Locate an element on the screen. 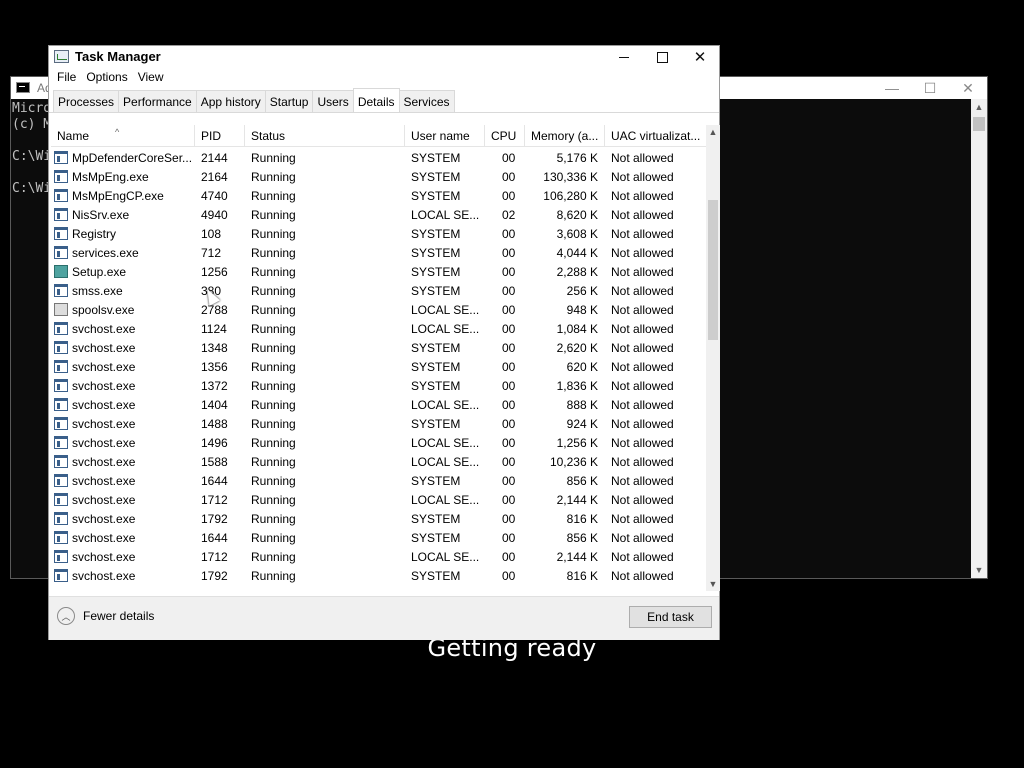 This screenshot has width=1024, height=768. task-manager-titlebar: Task Manager ✕ is located at coordinates (384, 57).